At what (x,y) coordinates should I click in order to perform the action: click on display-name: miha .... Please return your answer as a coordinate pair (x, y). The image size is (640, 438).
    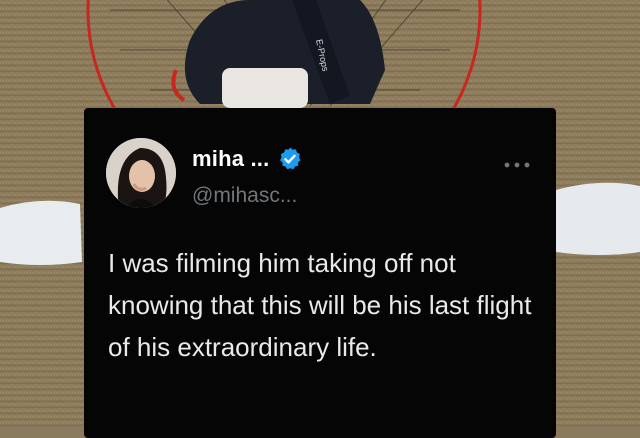
    Looking at the image, I should click on (230, 159).